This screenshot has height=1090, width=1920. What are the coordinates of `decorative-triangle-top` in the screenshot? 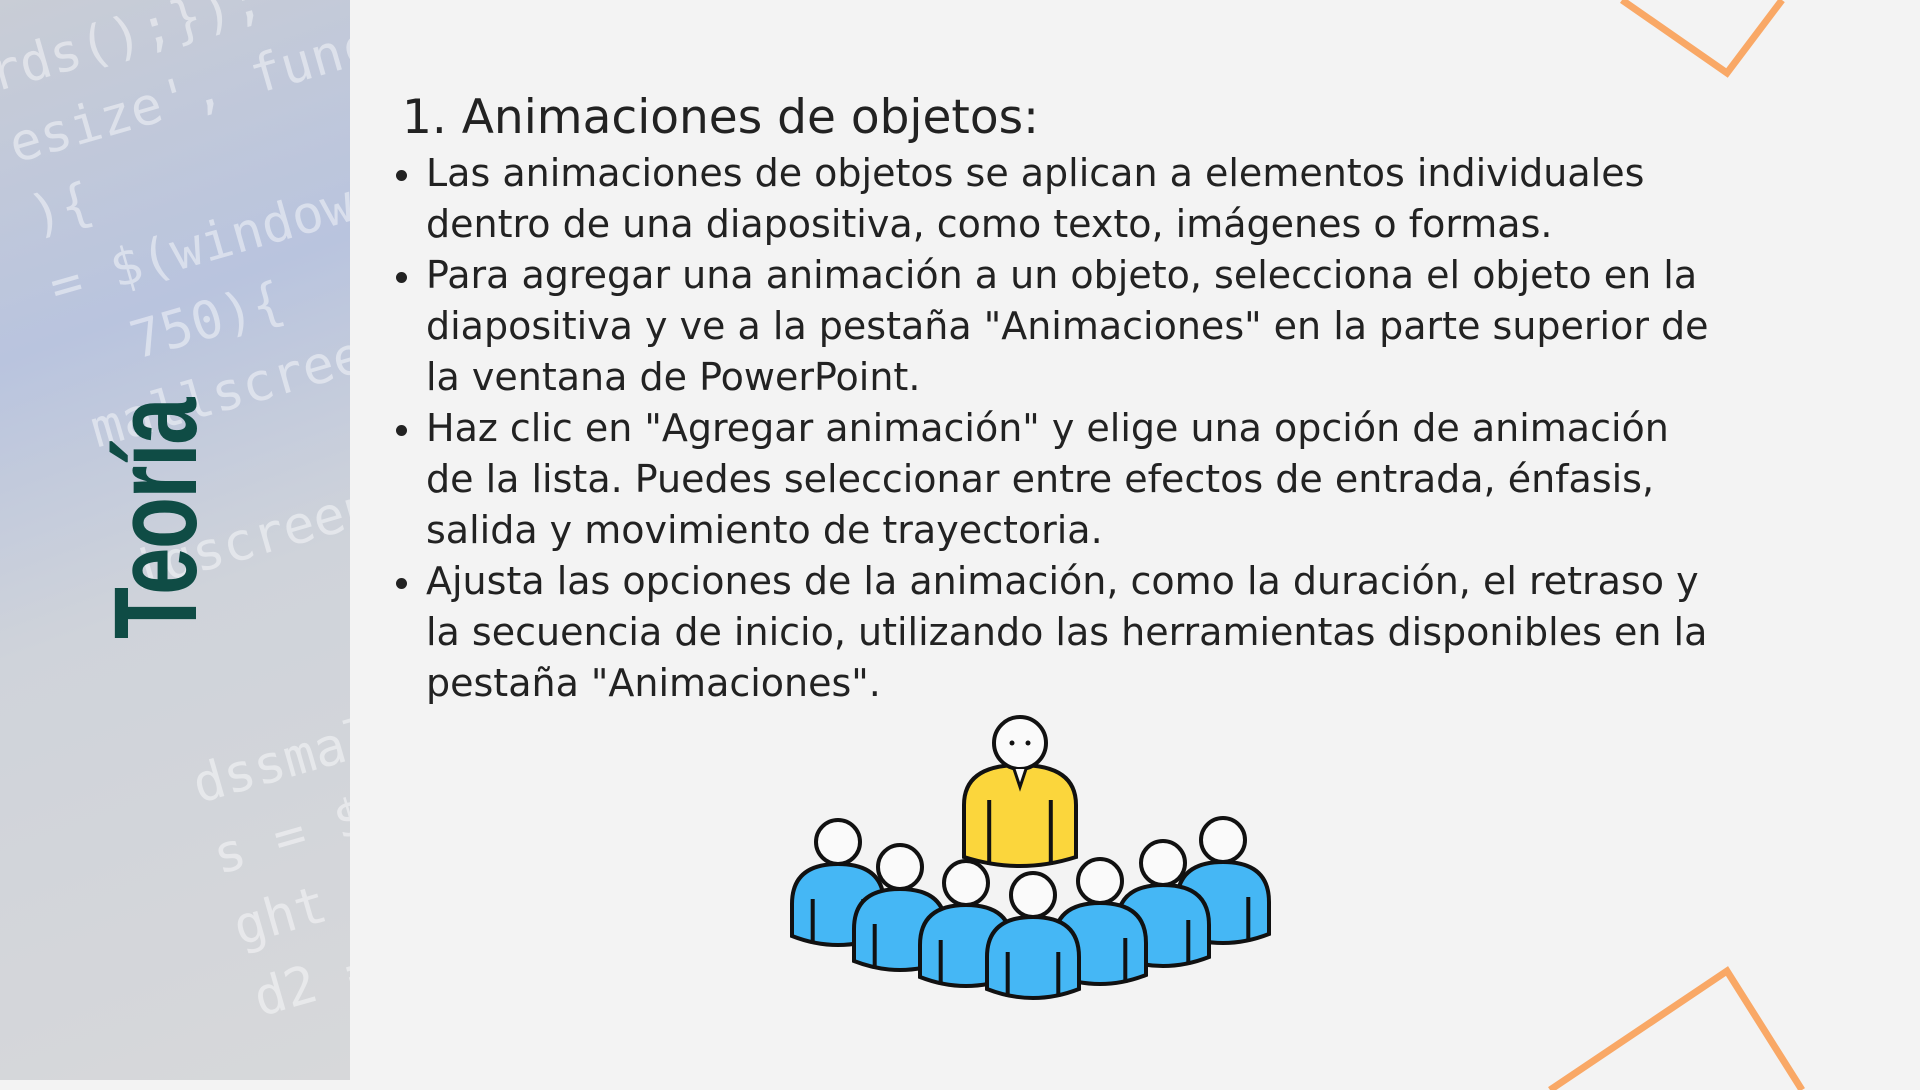 It's located at (1702, 39).